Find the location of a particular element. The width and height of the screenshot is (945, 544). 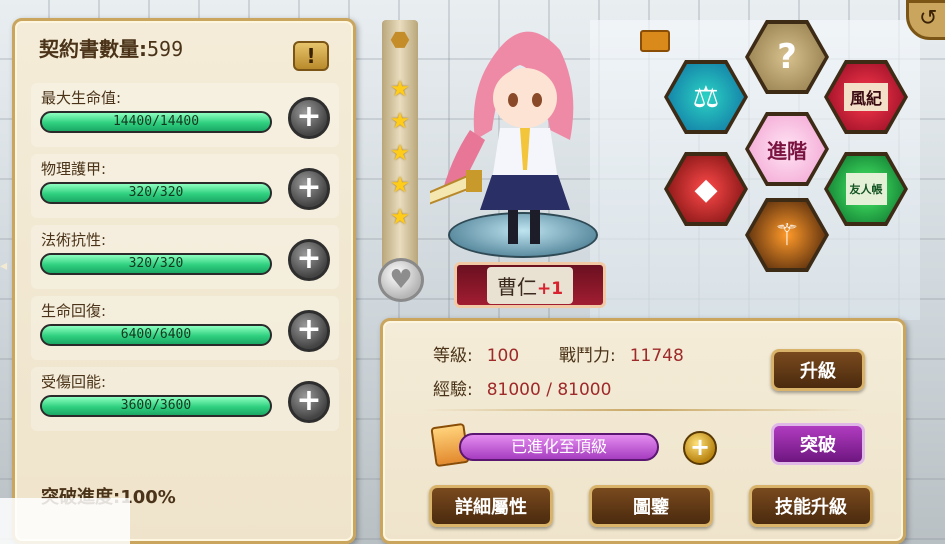

watermark-patch is located at coordinates (65, 521).